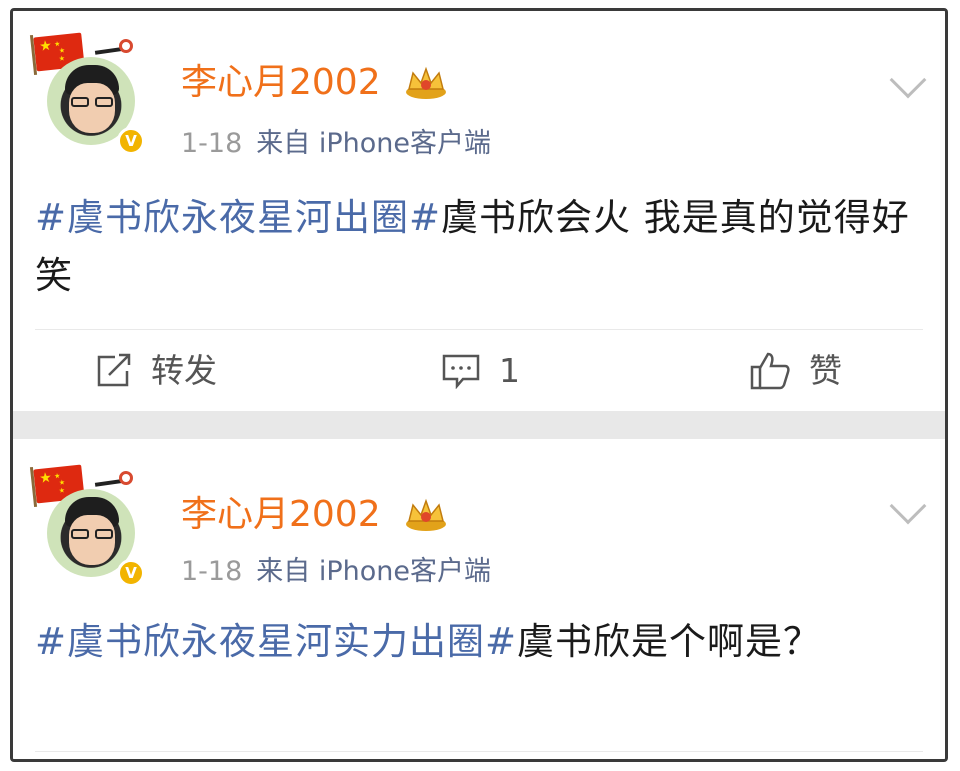 The height and width of the screenshot is (771, 960). What do you see at coordinates (276, 641) in the screenshot?
I see `hashtag-link: #虞书欣永夜星河实力出圈#` at bounding box center [276, 641].